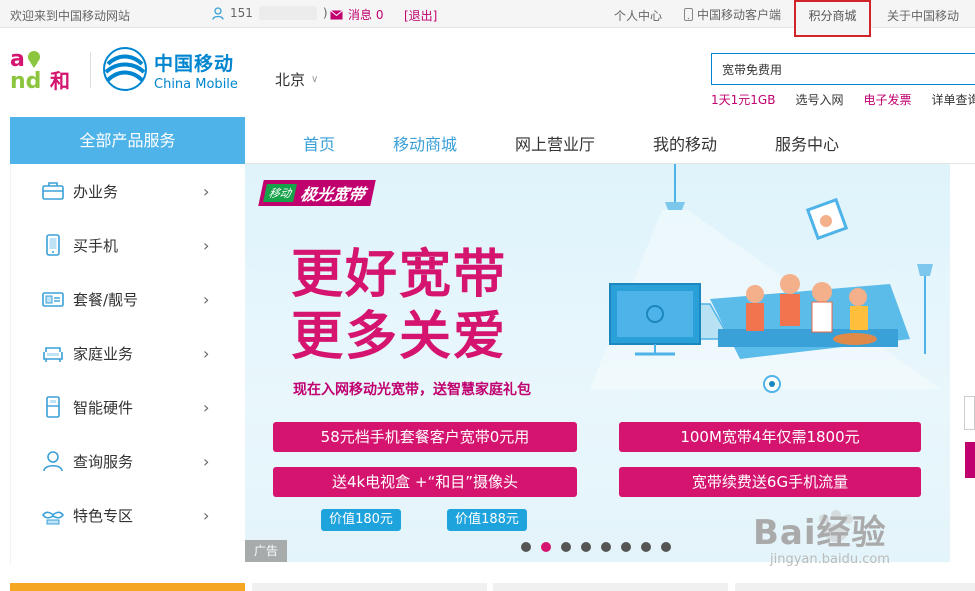 The width and height of the screenshot is (975, 591). Describe the element at coordinates (53, 407) in the screenshot. I see `smart-device-icon` at that location.